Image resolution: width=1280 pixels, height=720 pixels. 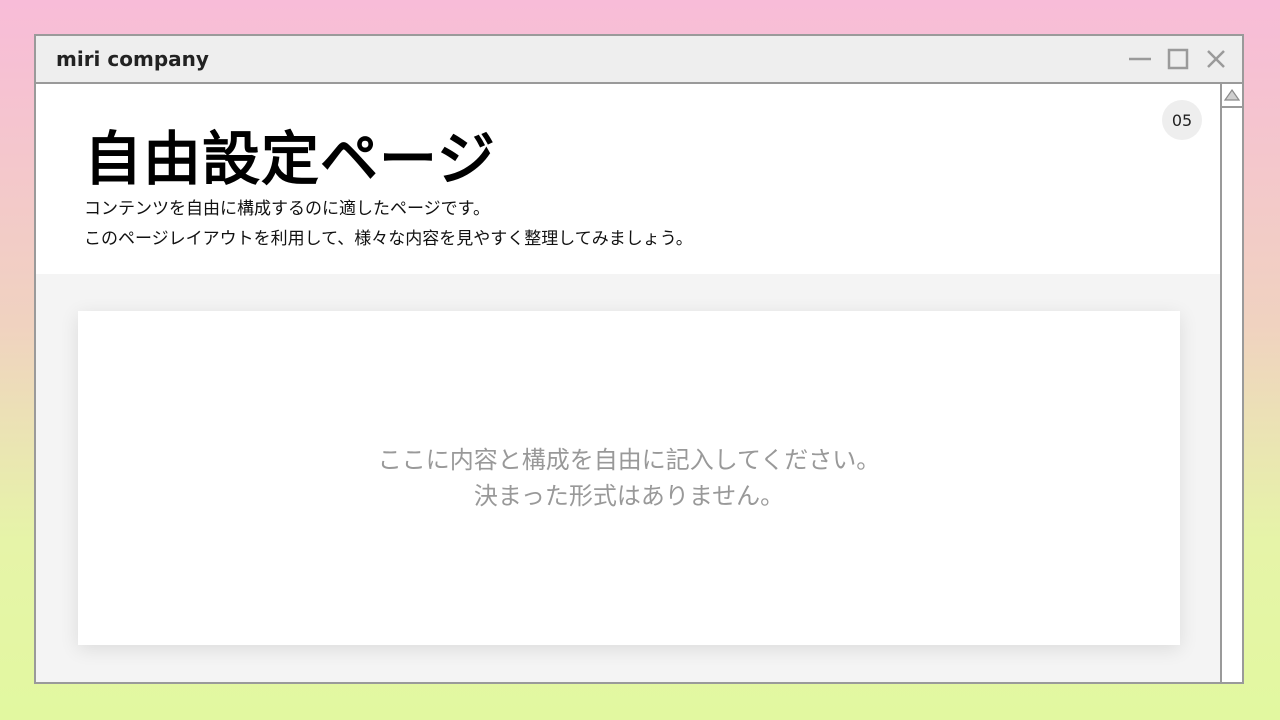 I want to click on page-title: 自由設定ページ, so click(x=290, y=159).